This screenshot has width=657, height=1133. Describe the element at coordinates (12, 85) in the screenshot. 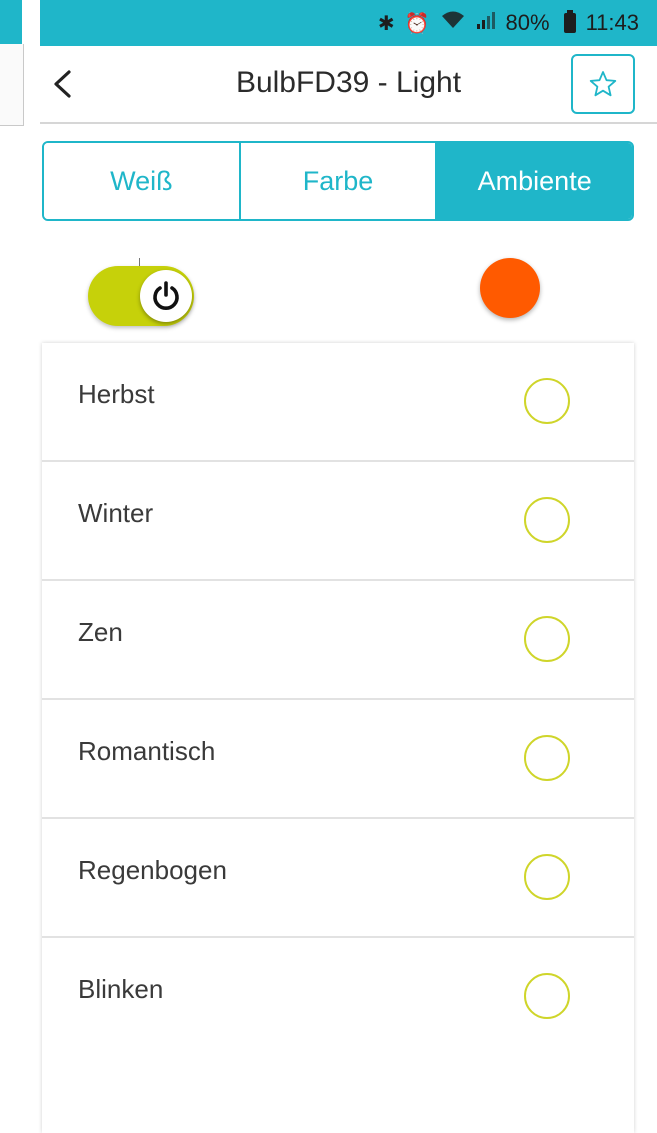

I see `adjacent-header` at that location.